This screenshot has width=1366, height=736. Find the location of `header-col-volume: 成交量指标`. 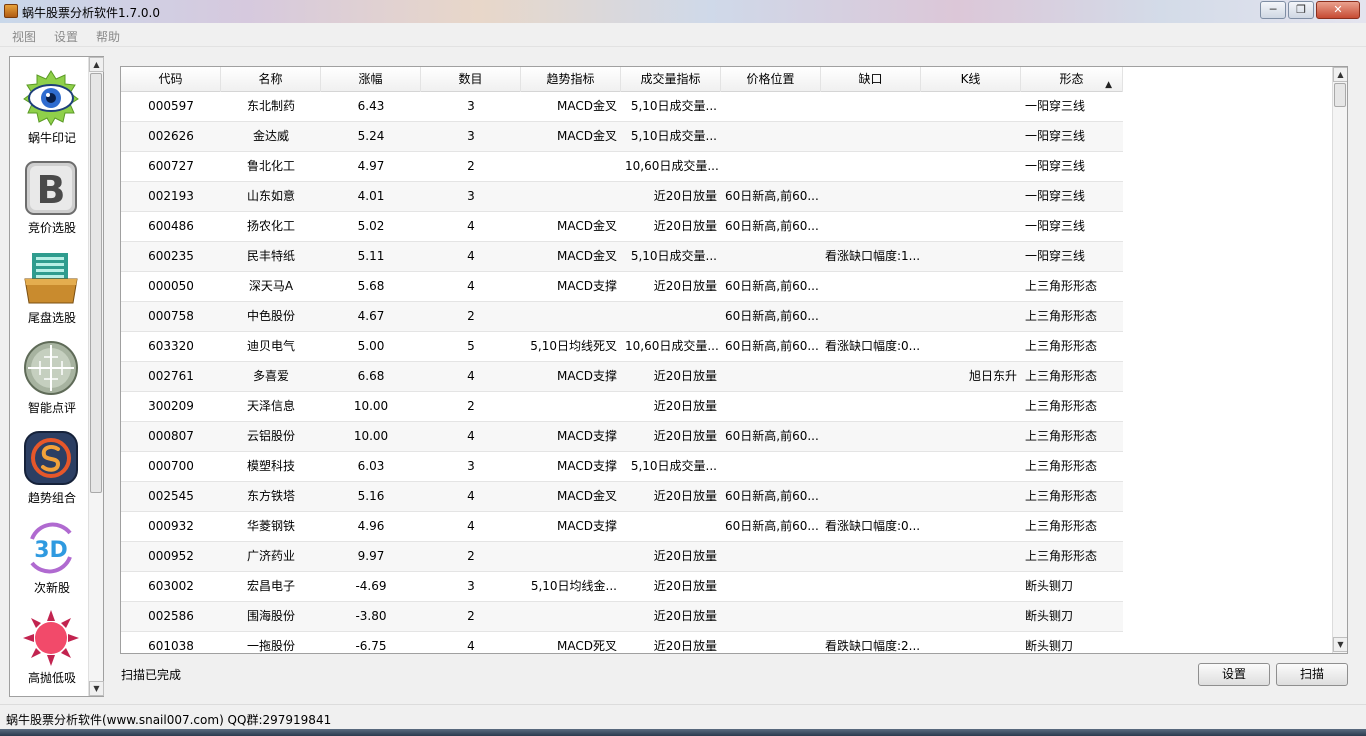

header-col-volume: 成交量指标 is located at coordinates (671, 79).